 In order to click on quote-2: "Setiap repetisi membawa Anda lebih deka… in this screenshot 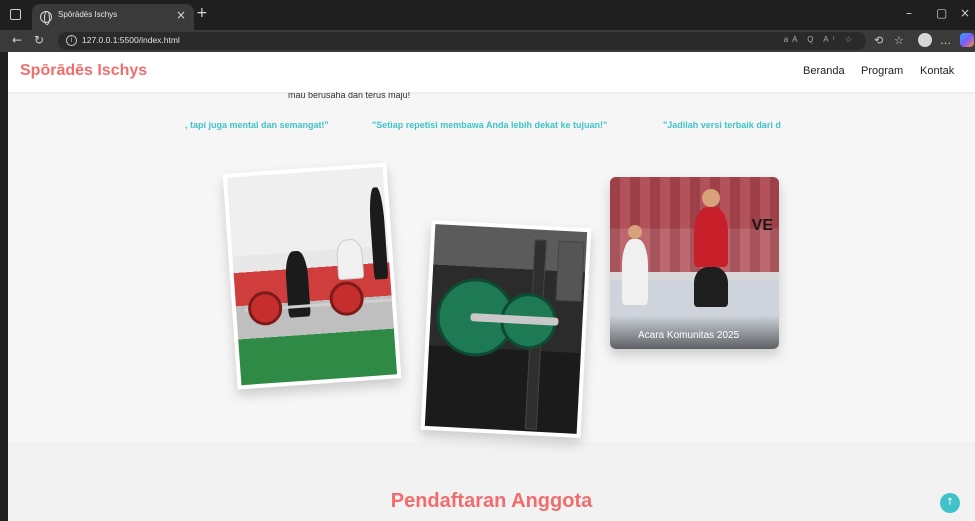, I will do `click(490, 125)`.